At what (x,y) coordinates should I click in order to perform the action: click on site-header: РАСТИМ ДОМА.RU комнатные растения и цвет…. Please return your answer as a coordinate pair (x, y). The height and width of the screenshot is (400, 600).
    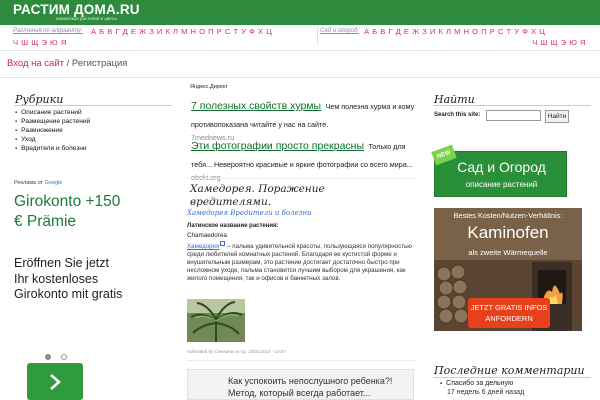
    Looking at the image, I should click on (300, 12).